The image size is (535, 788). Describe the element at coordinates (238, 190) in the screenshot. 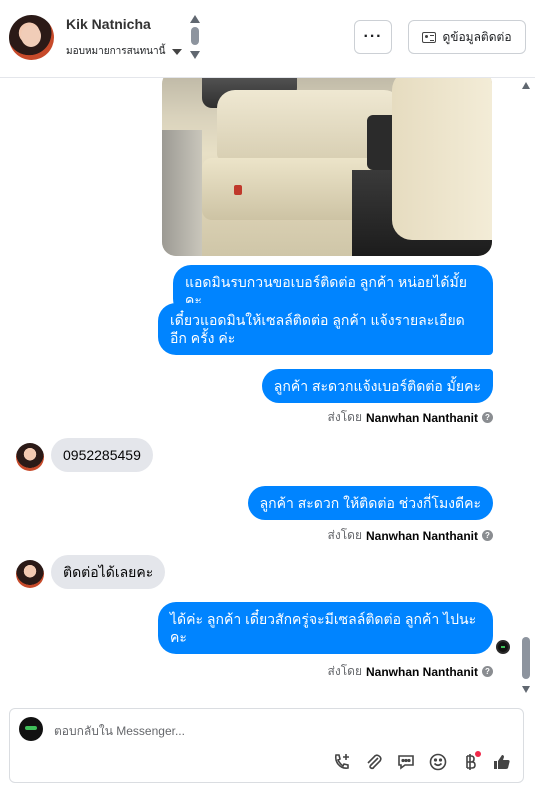

I see `image-buckle` at that location.